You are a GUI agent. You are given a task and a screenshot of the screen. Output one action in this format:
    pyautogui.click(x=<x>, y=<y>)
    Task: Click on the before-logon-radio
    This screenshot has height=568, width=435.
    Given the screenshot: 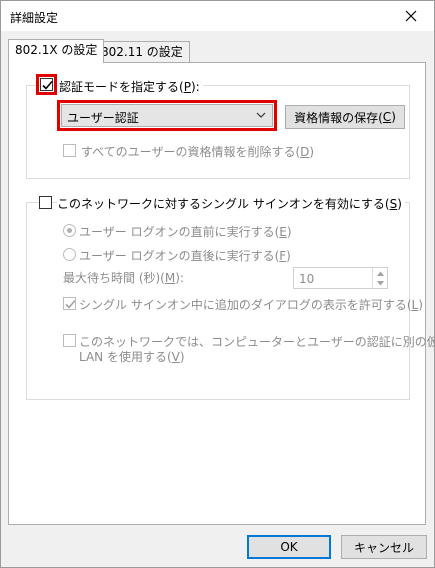 What is the action you would take?
    pyautogui.click(x=69, y=230)
    